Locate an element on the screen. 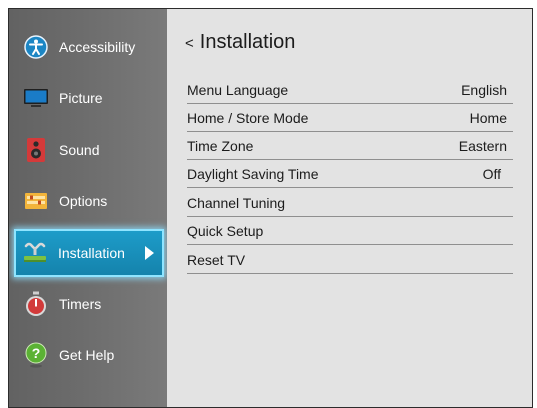 The height and width of the screenshot is (408, 537). menu-item-home-store-mode: Home / Store Mode Home is located at coordinates (350, 118).